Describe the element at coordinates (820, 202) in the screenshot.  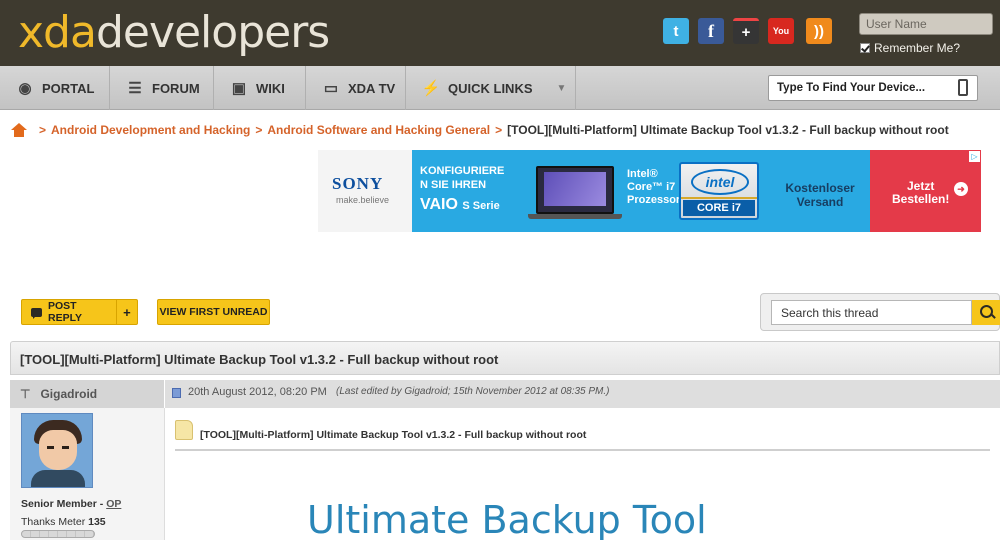
I see `ad-shipping-line: Versand` at that location.